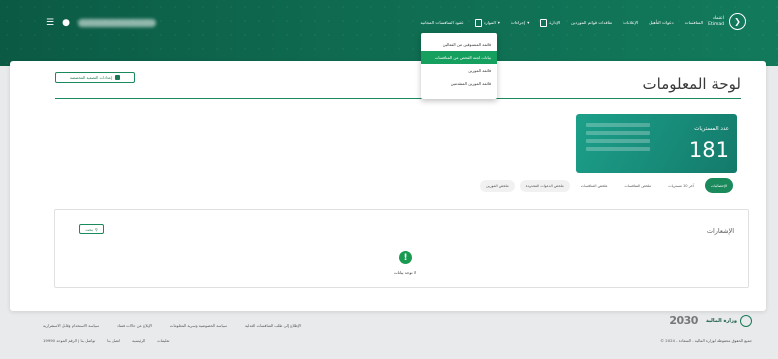 Image resolution: width=778 pixels, height=359 pixels. What do you see at coordinates (459, 44) in the screenshot?
I see `dropdown-item: قائمة المتسوقين من الفعالين` at bounding box center [459, 44].